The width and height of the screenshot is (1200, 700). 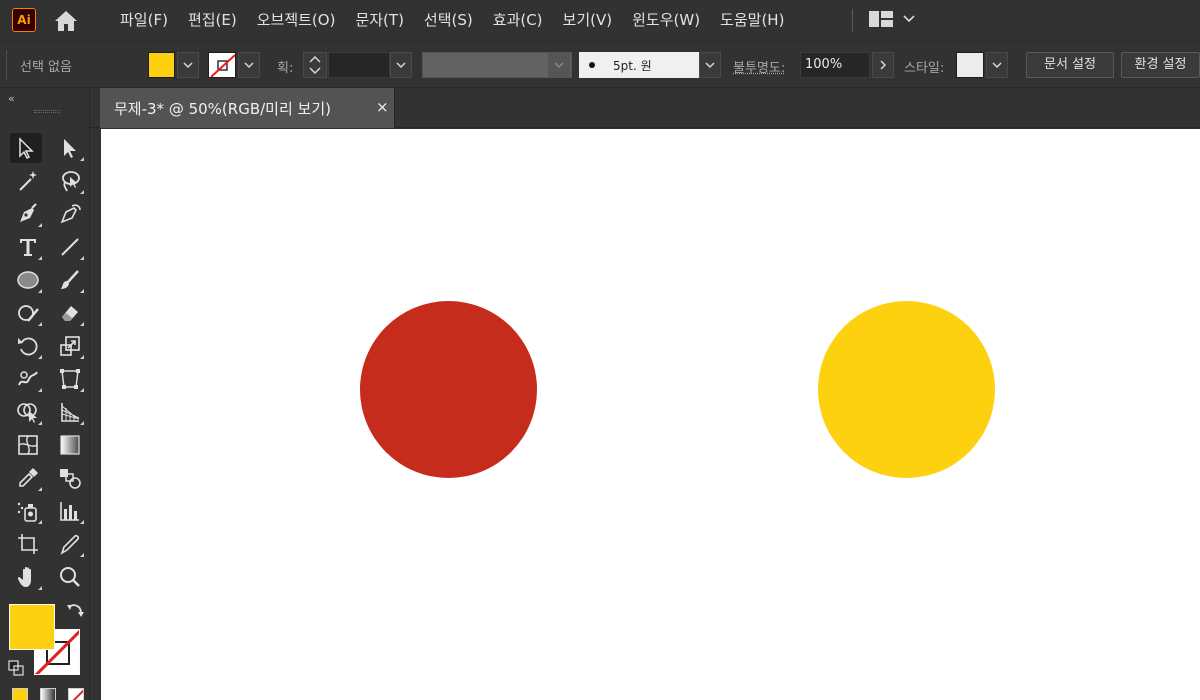 I want to click on curvature-pen-icon, so click(x=70, y=214).